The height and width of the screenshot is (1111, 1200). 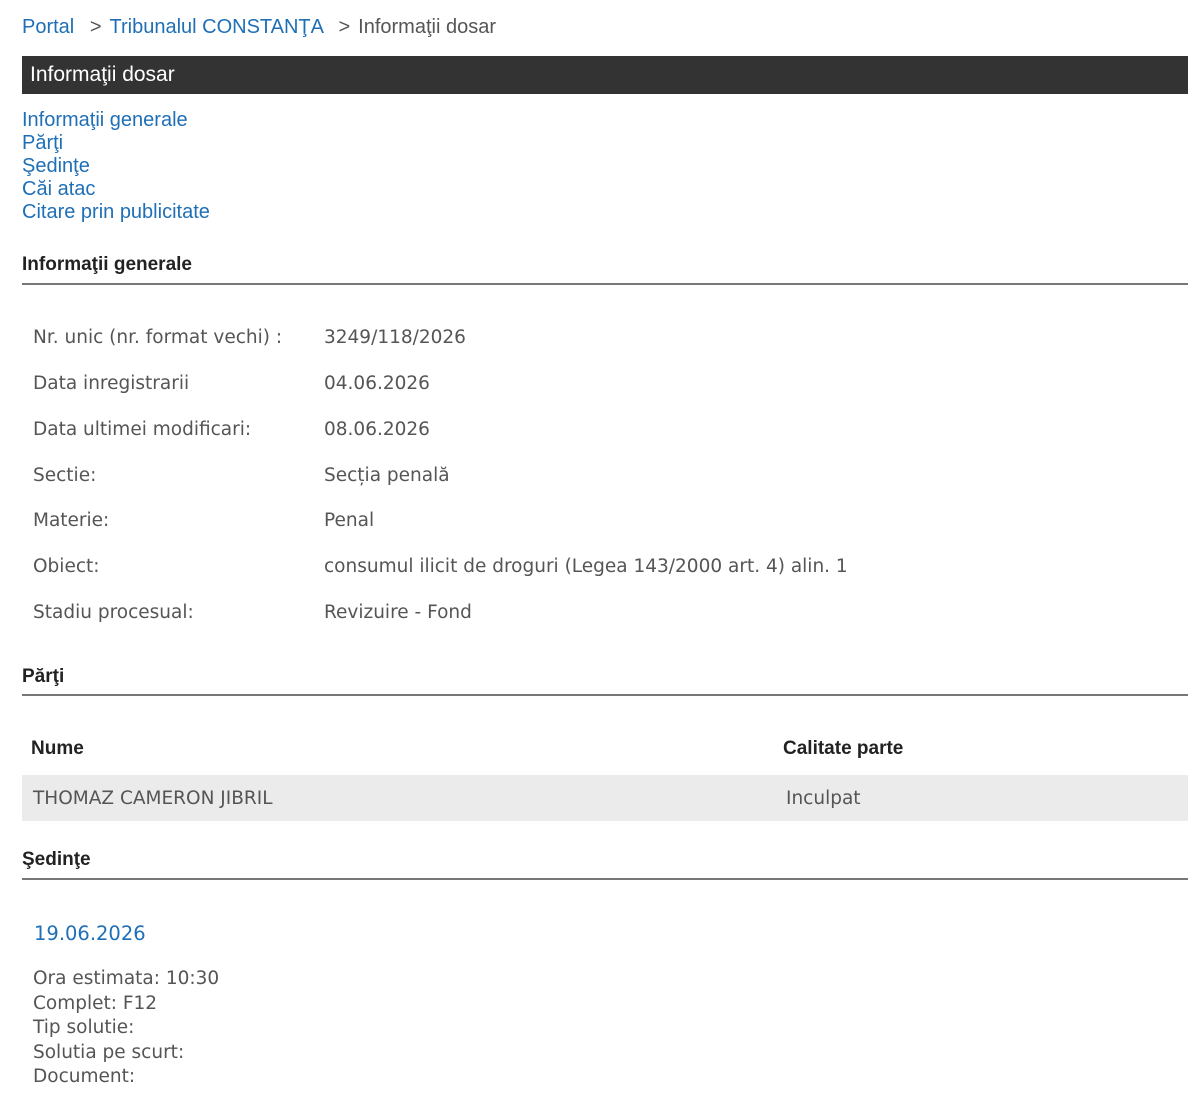 What do you see at coordinates (377, 383) in the screenshot?
I see `info-value: 04.06.2026` at bounding box center [377, 383].